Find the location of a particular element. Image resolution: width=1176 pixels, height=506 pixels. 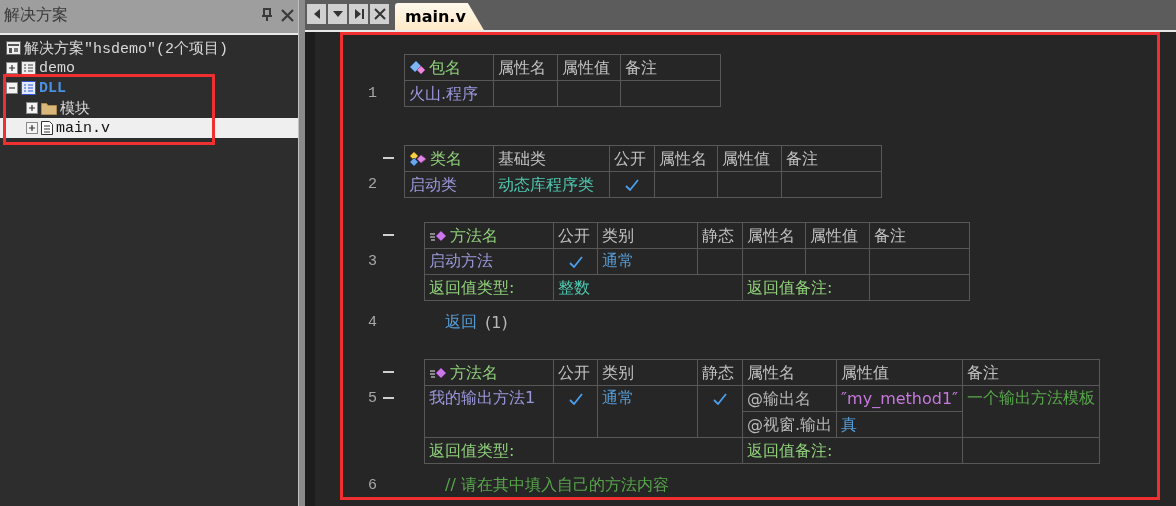

close-button is located at coordinates (379, 14).